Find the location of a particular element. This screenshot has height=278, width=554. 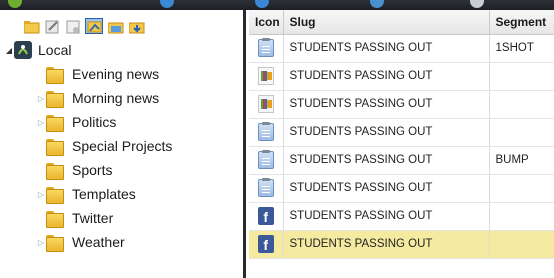

search-icon is located at coordinates (477, 4).